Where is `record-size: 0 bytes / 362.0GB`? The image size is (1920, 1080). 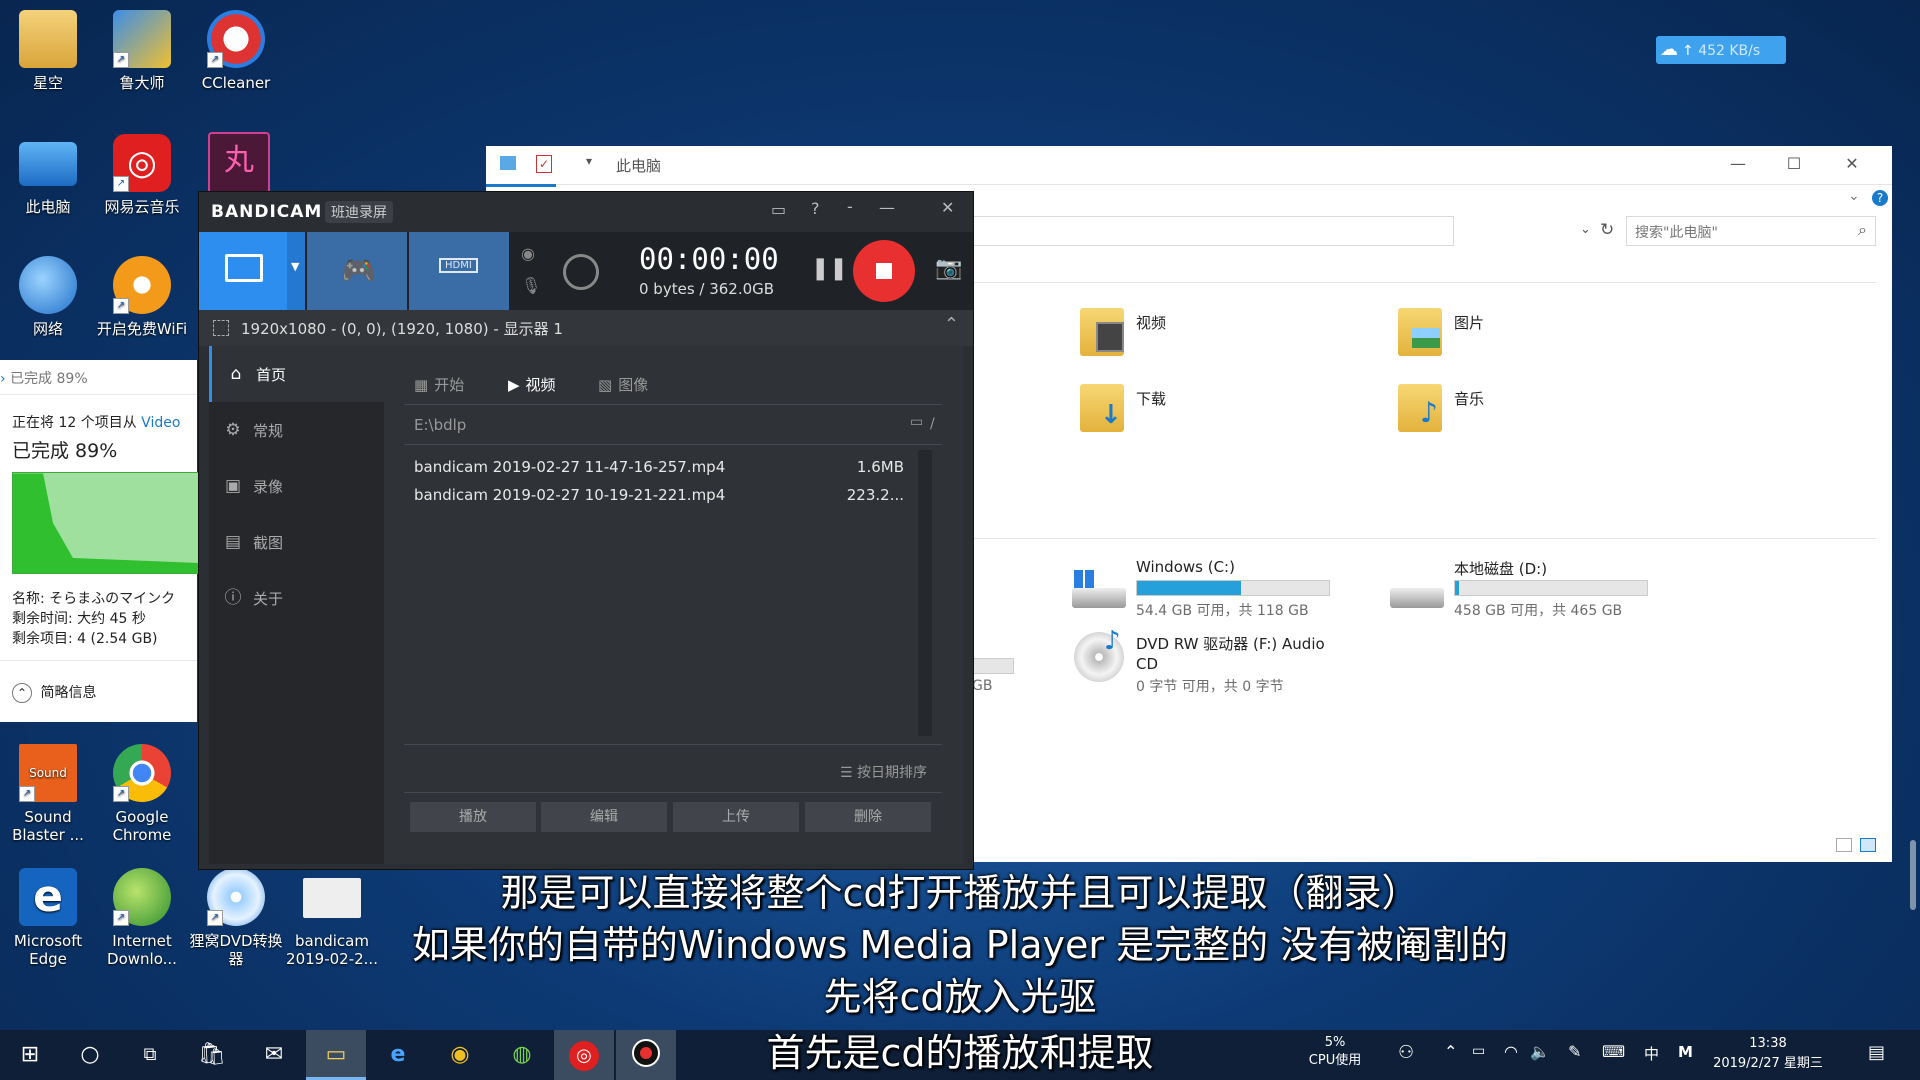
record-size: 0 bytes / 362.0GB is located at coordinates (707, 289).